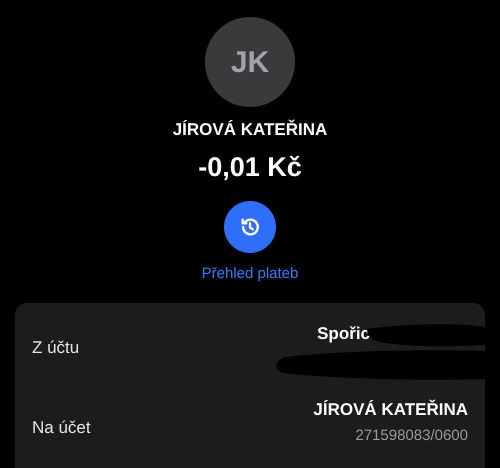 This screenshot has width=500, height=468. Describe the element at coordinates (56, 347) in the screenshot. I see `detail-label: Z účtu` at that location.